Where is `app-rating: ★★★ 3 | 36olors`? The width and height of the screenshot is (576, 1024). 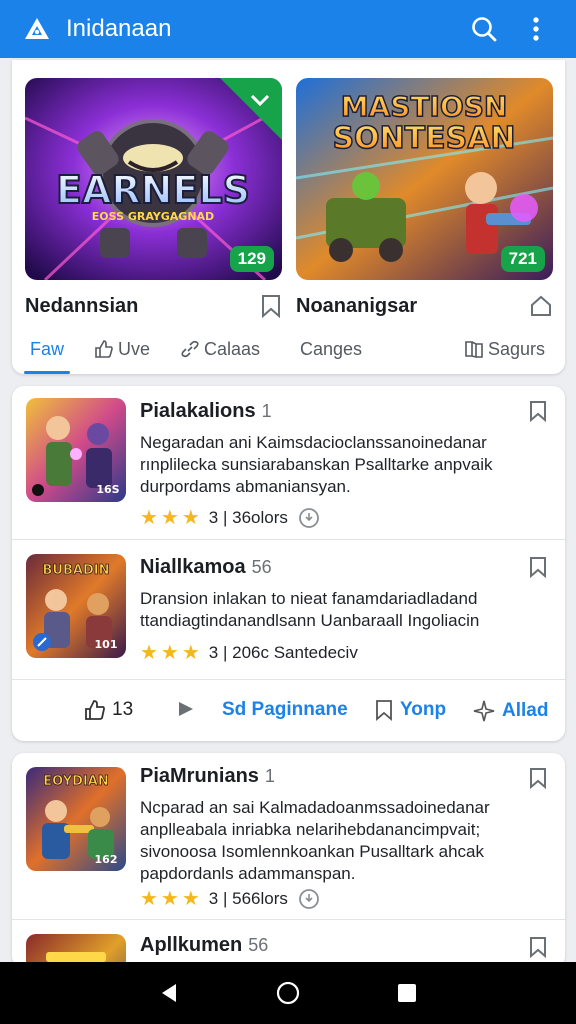
app-rating: ★★★ 3 | 36olors is located at coordinates (230, 517).